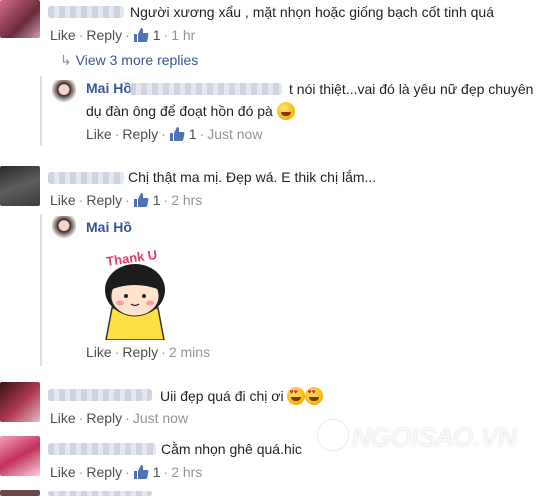  I want to click on watermark-logo-icon, so click(333, 435).